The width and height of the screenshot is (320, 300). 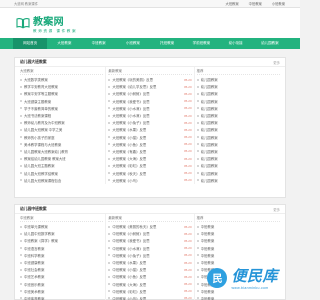 I want to click on list-item: 中班教案《美丽的秋天》反思 05-20, so click(x=150, y=226).